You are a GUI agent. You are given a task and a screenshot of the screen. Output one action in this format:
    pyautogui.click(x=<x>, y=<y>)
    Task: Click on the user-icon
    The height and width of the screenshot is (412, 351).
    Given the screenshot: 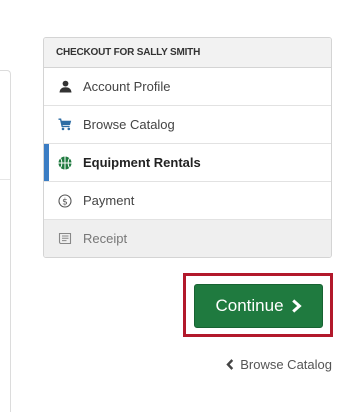 What is the action you would take?
    pyautogui.click(x=65, y=87)
    